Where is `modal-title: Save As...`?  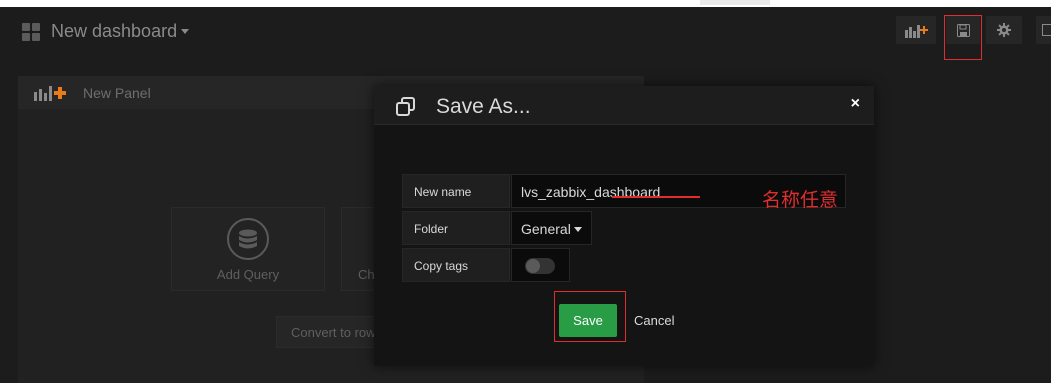 modal-title: Save As... is located at coordinates (483, 106).